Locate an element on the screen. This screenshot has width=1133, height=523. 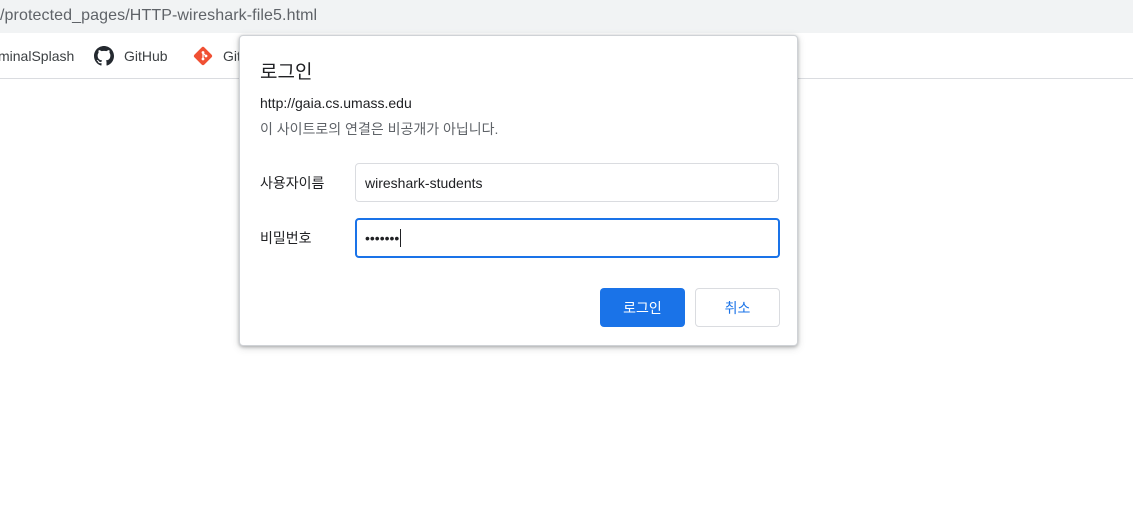
username-value: wireshark-students is located at coordinates (424, 182).